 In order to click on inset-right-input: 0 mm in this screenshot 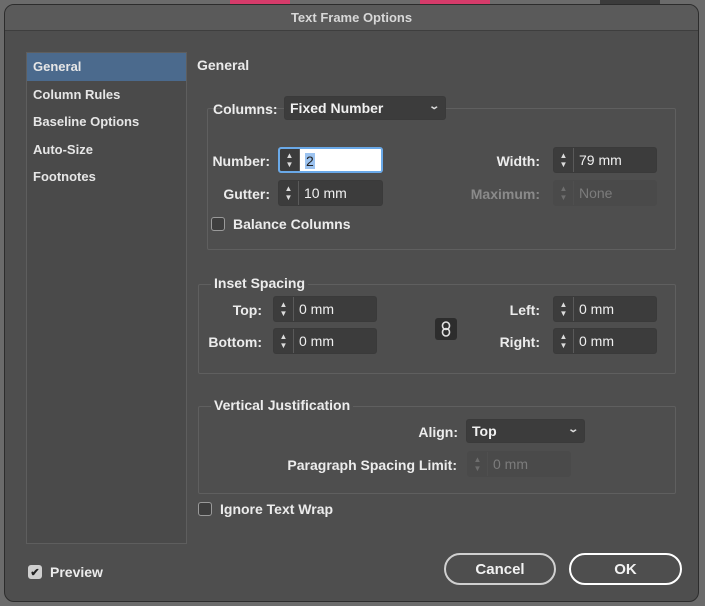, I will do `click(615, 341)`.